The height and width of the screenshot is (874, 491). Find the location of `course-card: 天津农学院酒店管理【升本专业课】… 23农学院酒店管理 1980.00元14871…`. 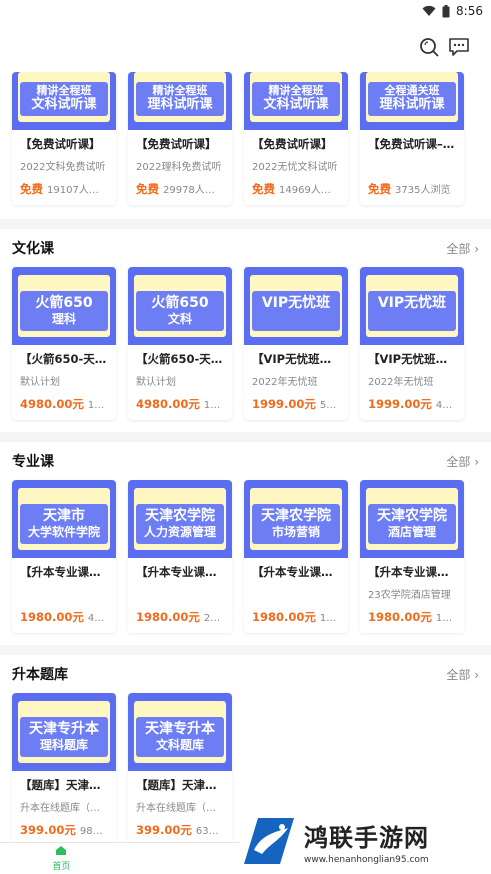

course-card: 天津农学院酒店管理【升本专业课】… 23农学院酒店管理 1980.00元14871… is located at coordinates (412, 556).